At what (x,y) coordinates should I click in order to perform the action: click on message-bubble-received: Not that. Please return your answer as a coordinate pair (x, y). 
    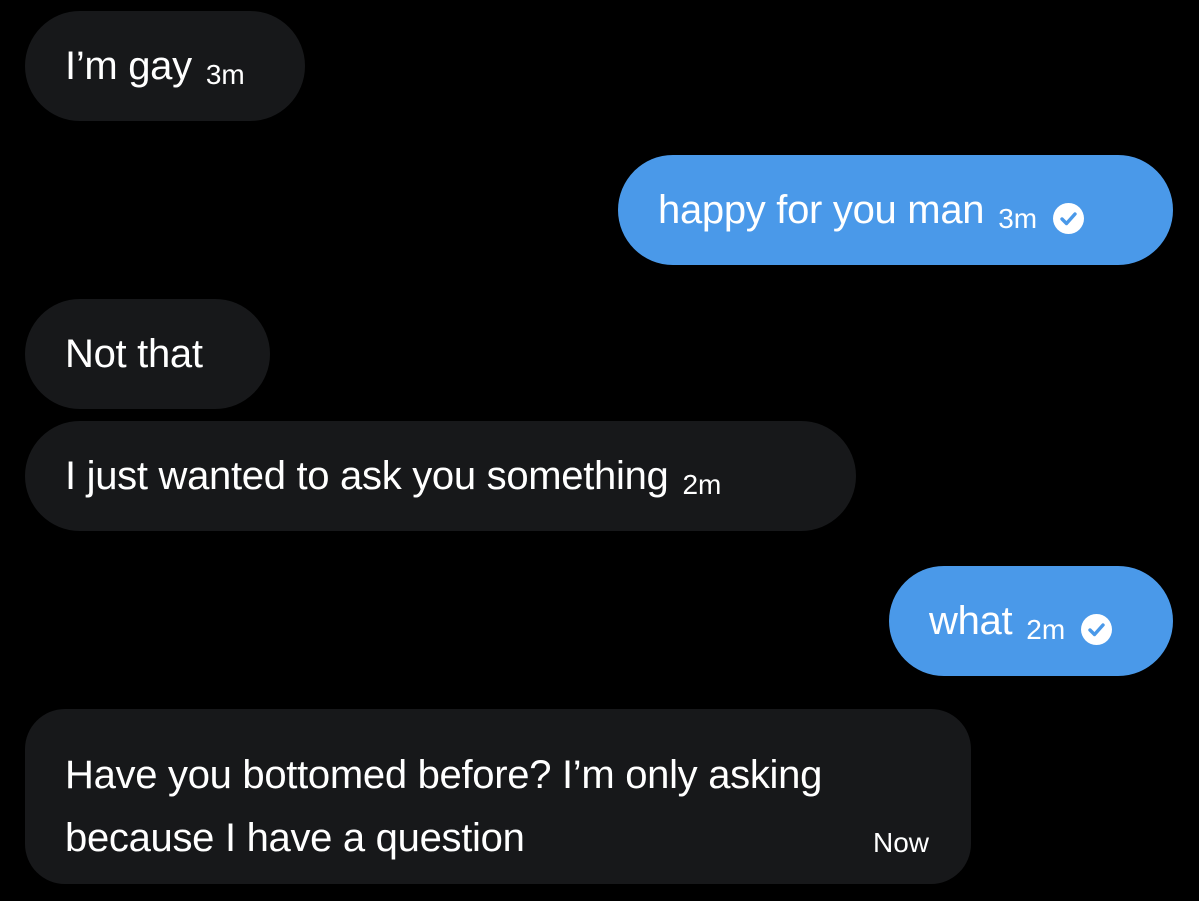
    Looking at the image, I should click on (147, 354).